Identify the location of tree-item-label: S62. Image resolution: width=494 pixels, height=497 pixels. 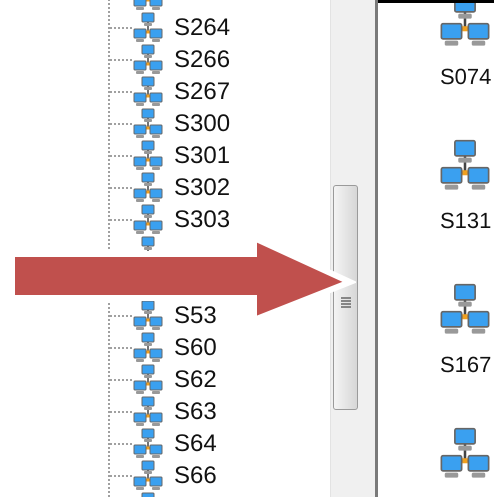
(195, 380).